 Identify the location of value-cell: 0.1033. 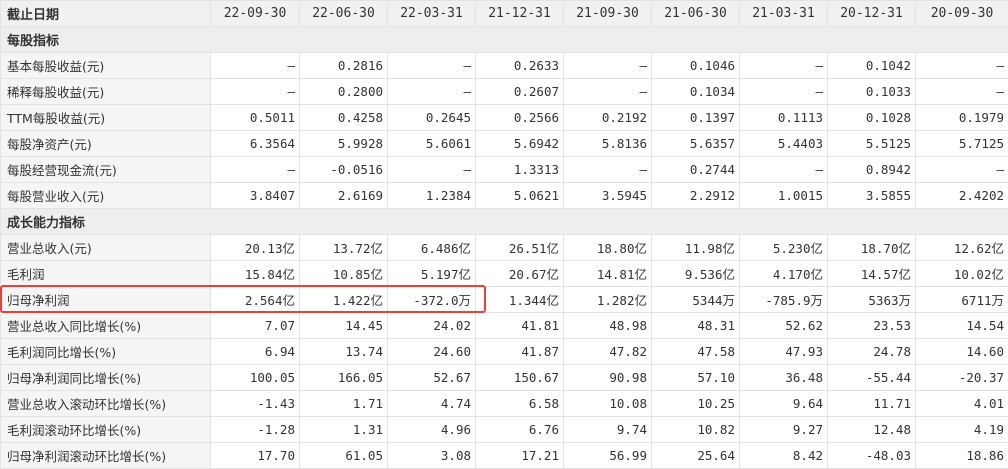
(872, 92).